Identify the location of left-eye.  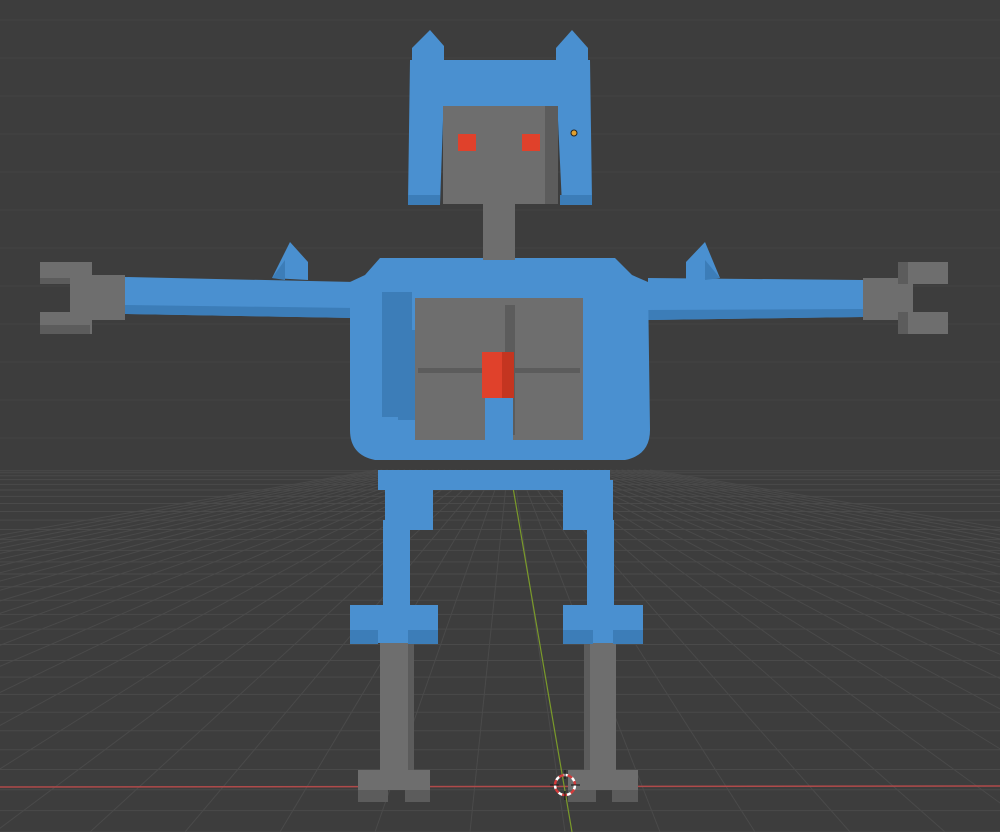
(467, 142).